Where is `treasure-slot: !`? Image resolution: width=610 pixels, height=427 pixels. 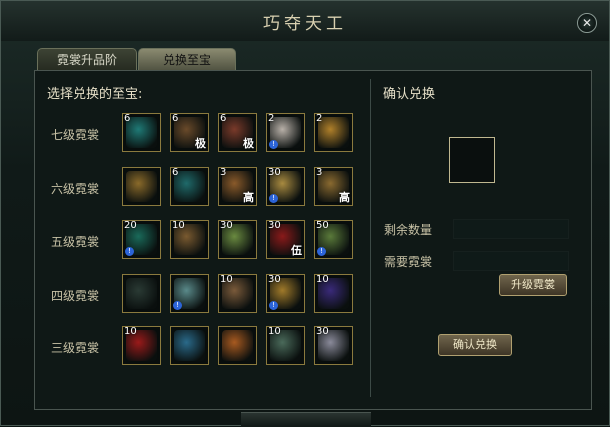
treasure-slot: ! is located at coordinates (189, 293).